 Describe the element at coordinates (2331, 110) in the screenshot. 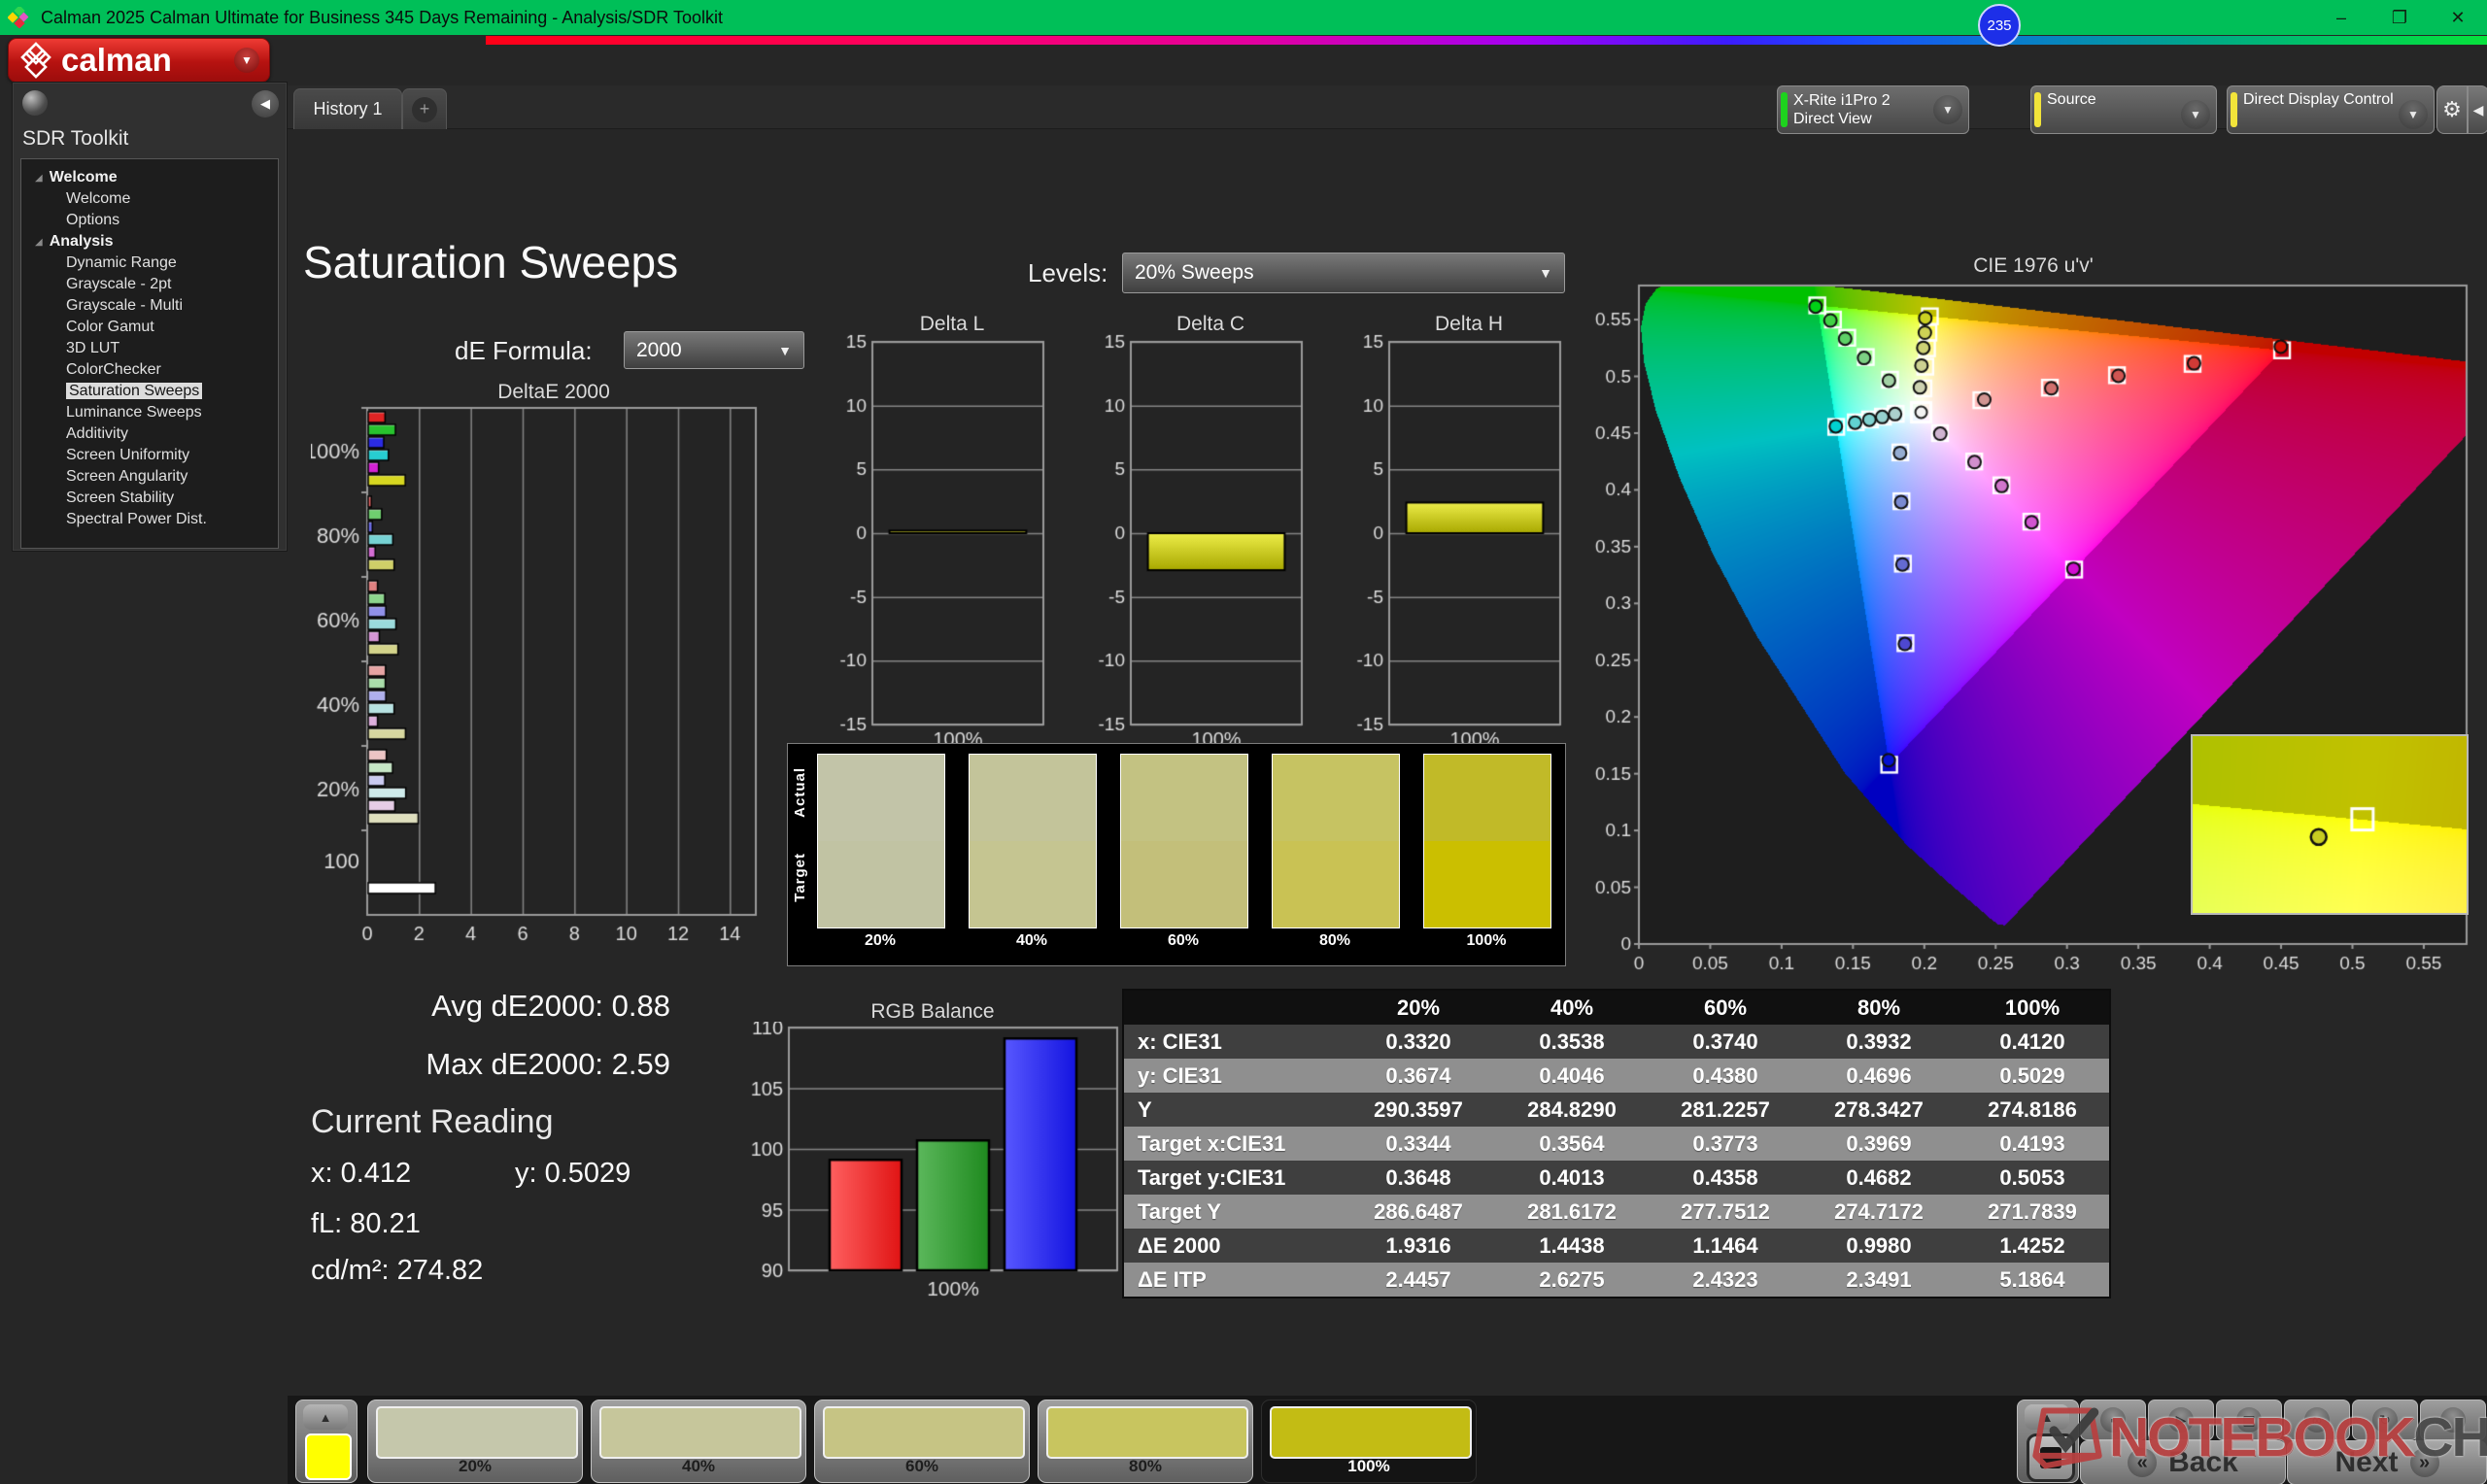

I see `display-control-dropdown: Direct Display Control ▼` at that location.